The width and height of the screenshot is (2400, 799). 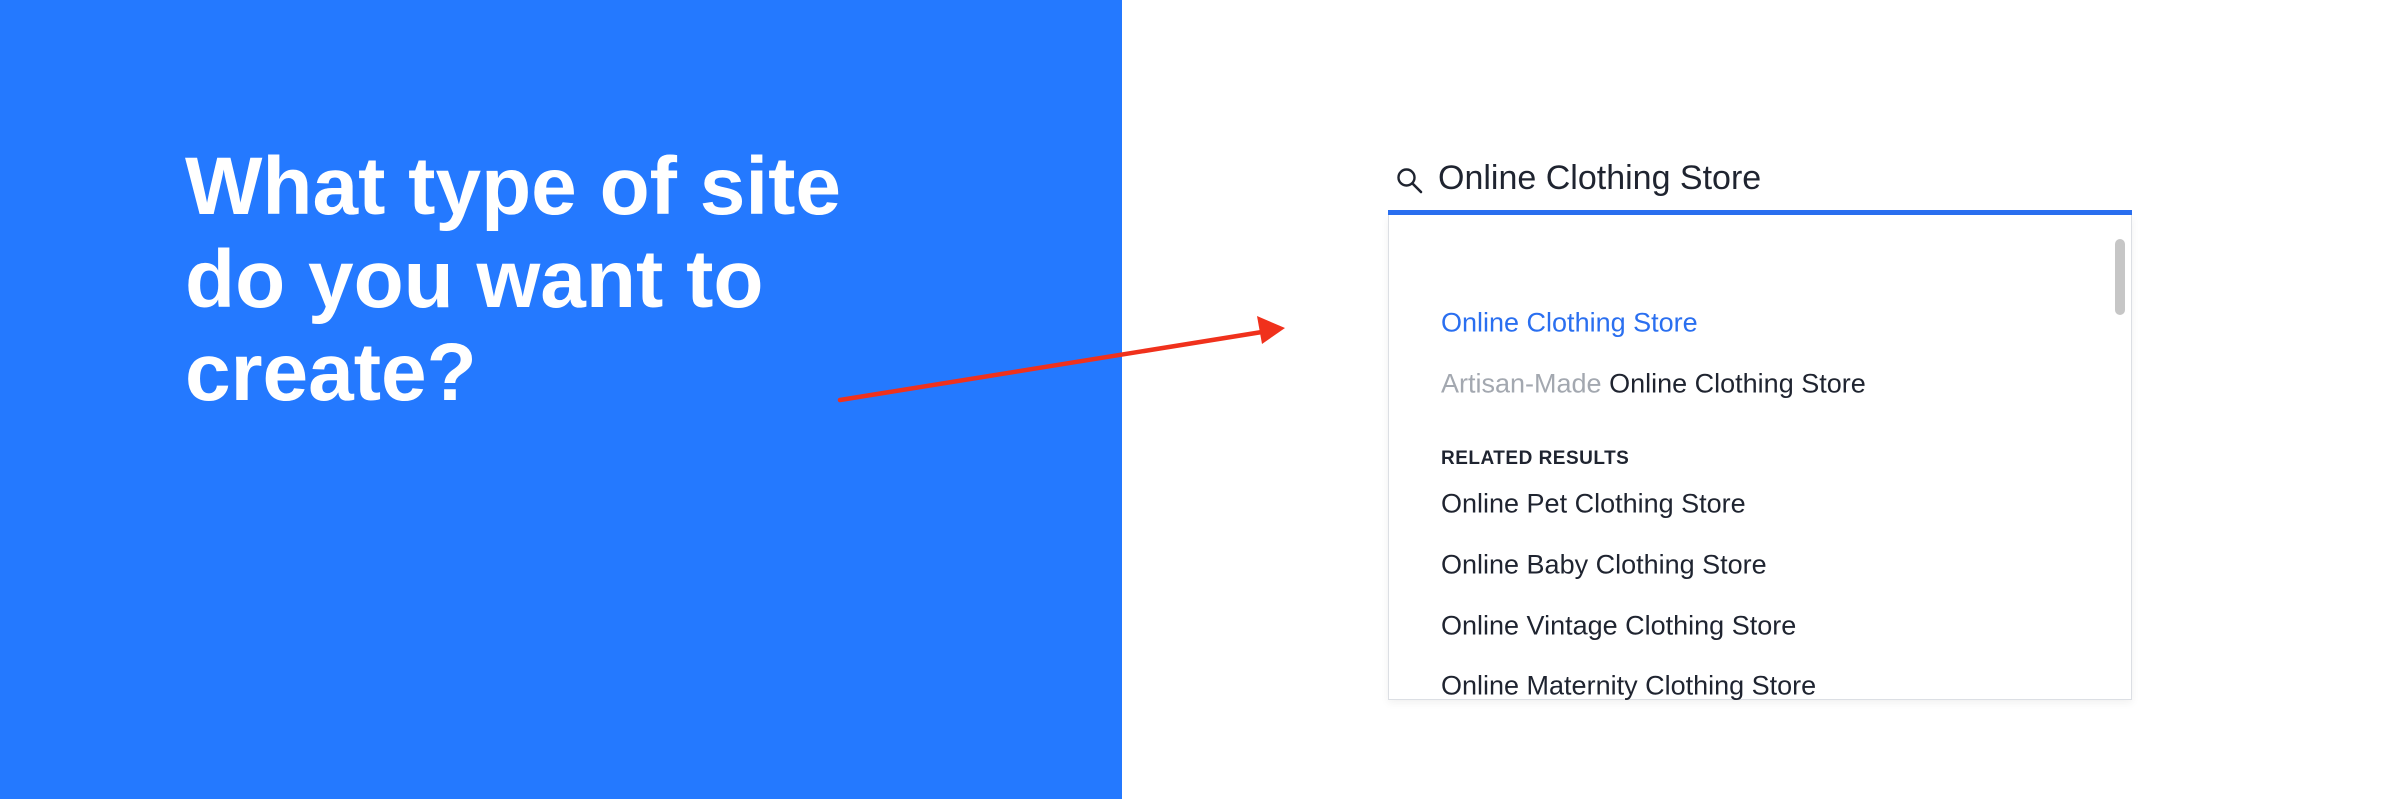 I want to click on related-item-pet: Online Pet Clothing Store, so click(x=1593, y=504).